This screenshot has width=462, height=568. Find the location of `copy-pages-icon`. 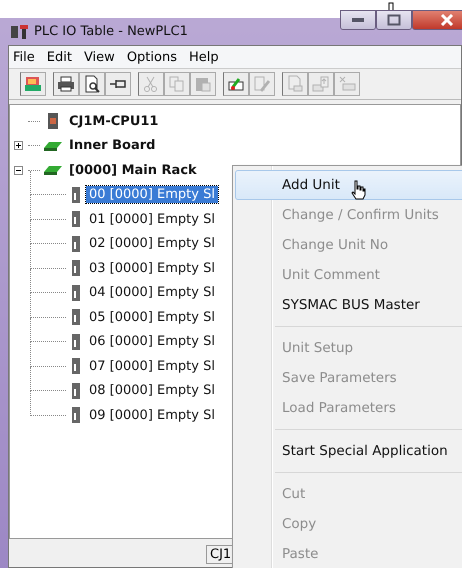

copy-pages-icon is located at coordinates (177, 84).